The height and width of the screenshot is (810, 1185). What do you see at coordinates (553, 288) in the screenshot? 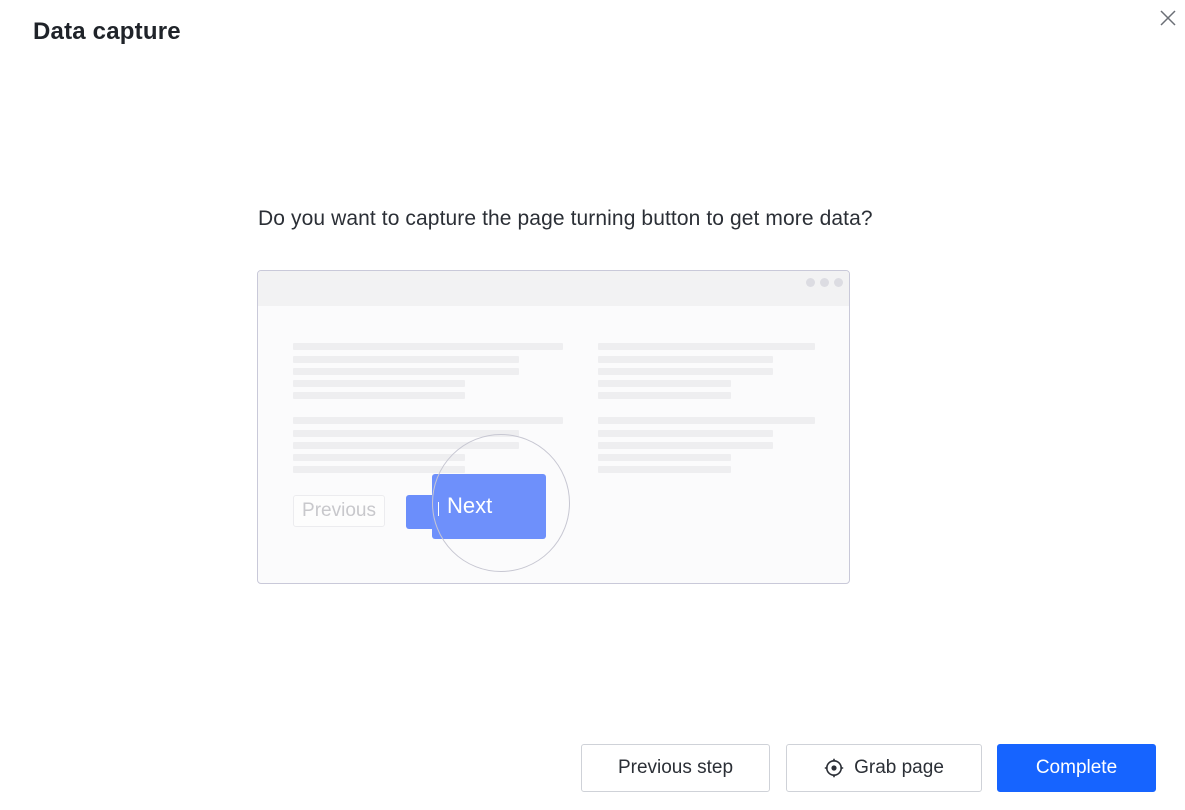
I see `illustration-window-bar` at bounding box center [553, 288].